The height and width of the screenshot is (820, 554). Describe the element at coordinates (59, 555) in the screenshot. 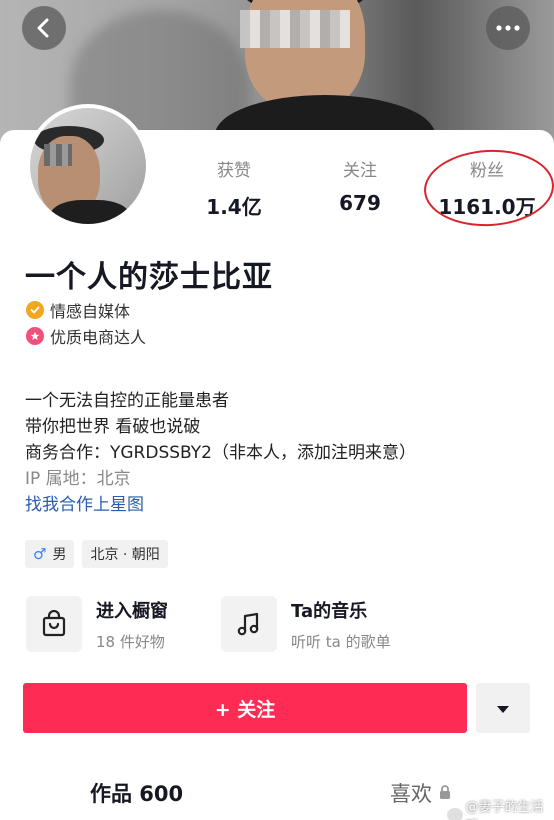

I see `tag-label: 男` at that location.